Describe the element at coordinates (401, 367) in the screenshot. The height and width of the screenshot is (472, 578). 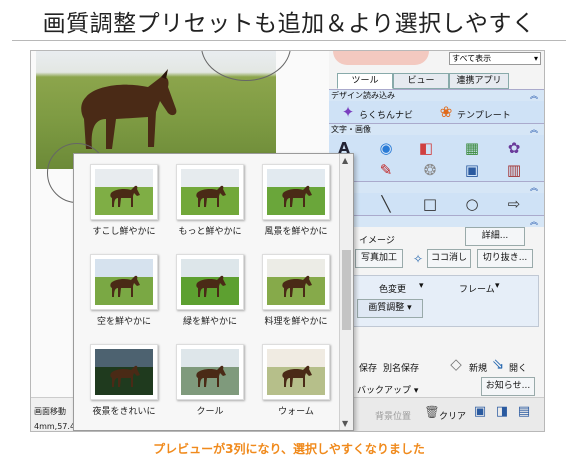
I see `save-as-button: 別名保存` at that location.